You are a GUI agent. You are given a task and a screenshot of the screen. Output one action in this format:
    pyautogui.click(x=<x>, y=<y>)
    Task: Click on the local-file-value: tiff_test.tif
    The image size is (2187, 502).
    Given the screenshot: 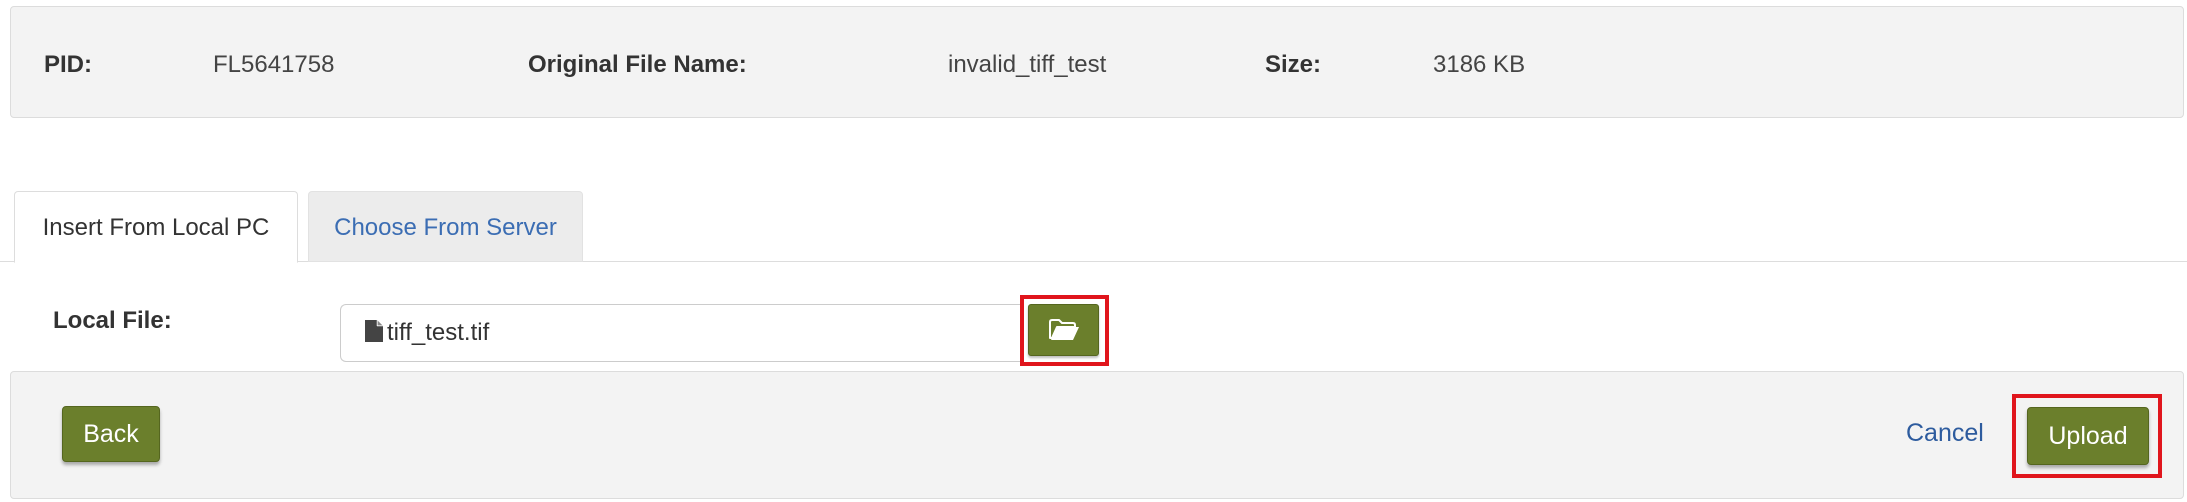 What is the action you would take?
    pyautogui.click(x=438, y=332)
    